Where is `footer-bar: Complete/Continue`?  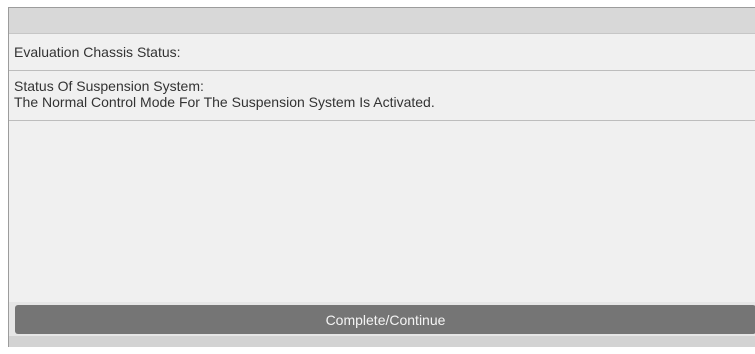 footer-bar: Complete/Continue is located at coordinates (382, 324).